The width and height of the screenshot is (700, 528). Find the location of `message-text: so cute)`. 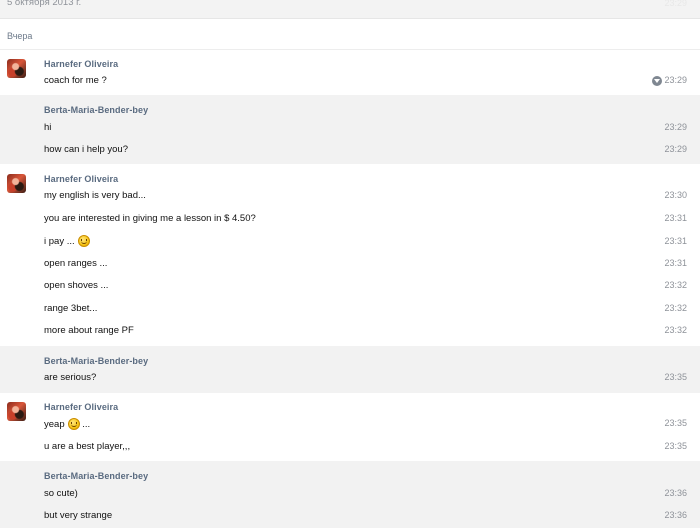

message-text: so cute) is located at coordinates (61, 493).